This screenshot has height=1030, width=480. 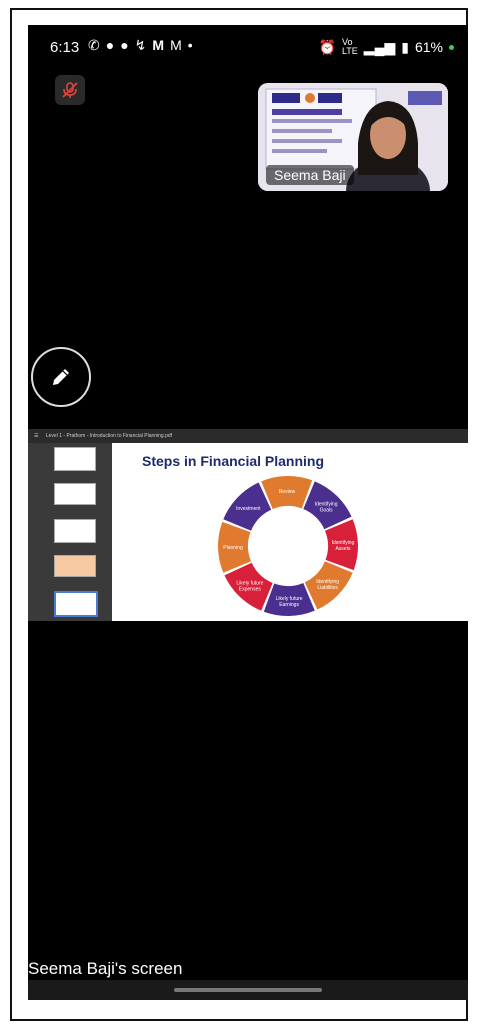 I want to click on menu-icon: ☰, so click(x=36, y=436).